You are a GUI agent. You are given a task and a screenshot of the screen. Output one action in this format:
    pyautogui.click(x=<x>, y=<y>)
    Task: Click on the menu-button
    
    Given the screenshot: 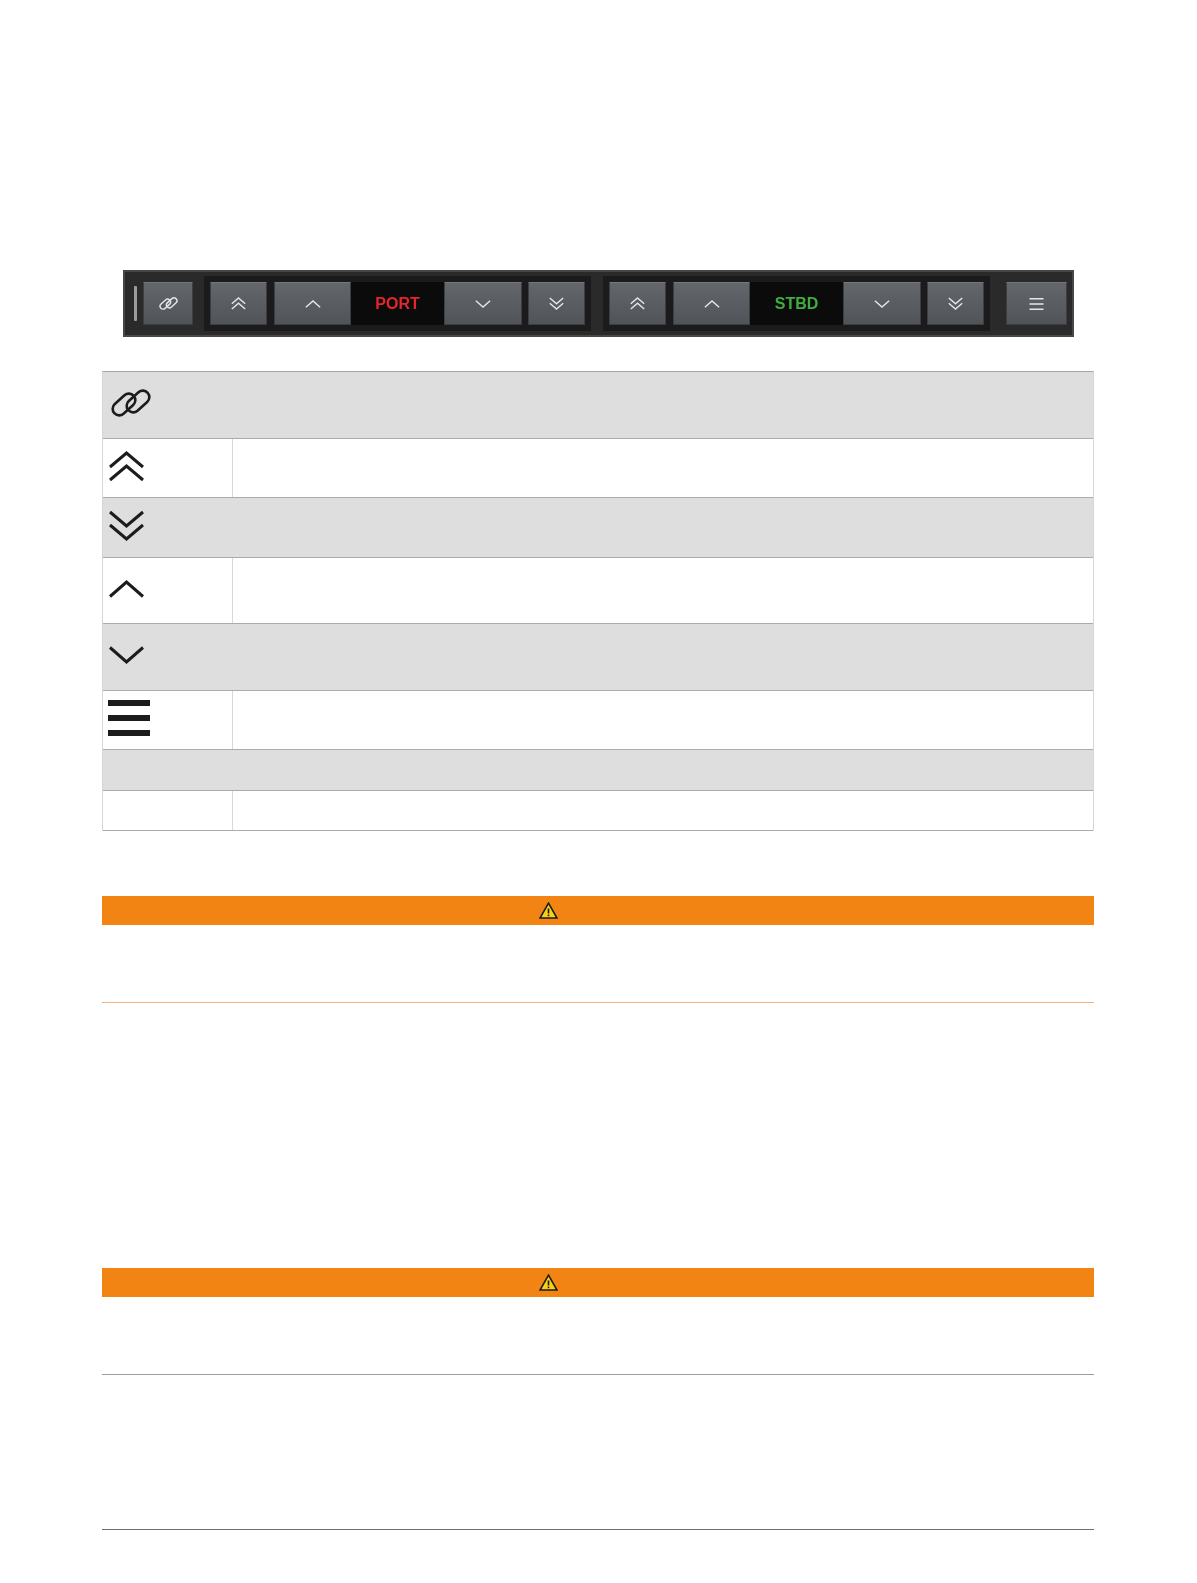 What is the action you would take?
    pyautogui.click(x=1036, y=303)
    